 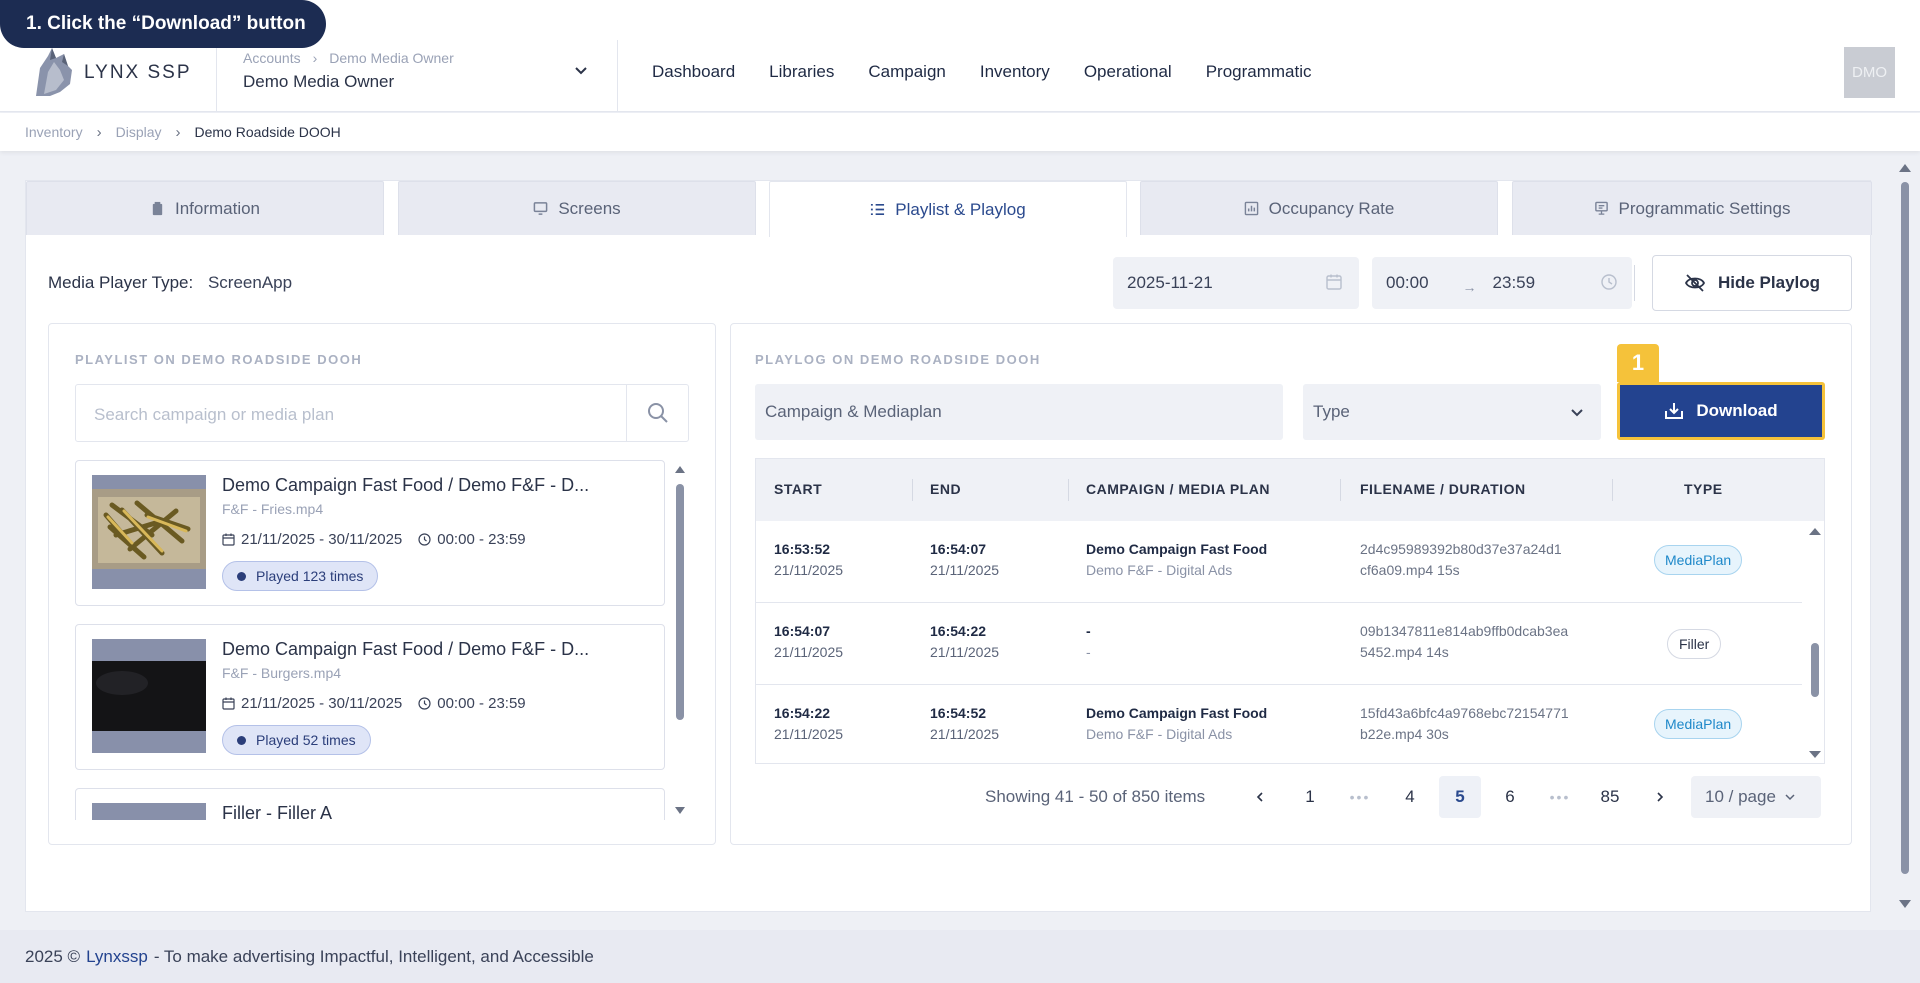 What do you see at coordinates (907, 72) in the screenshot?
I see `nav-campaign: Campaign` at bounding box center [907, 72].